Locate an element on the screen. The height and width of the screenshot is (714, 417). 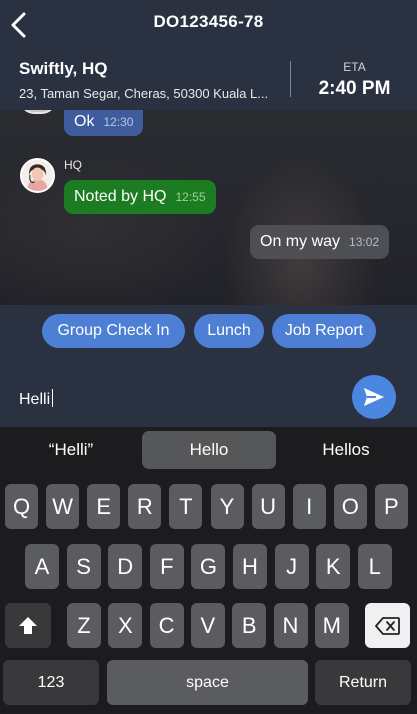
key-w: W is located at coordinates (63, 506).